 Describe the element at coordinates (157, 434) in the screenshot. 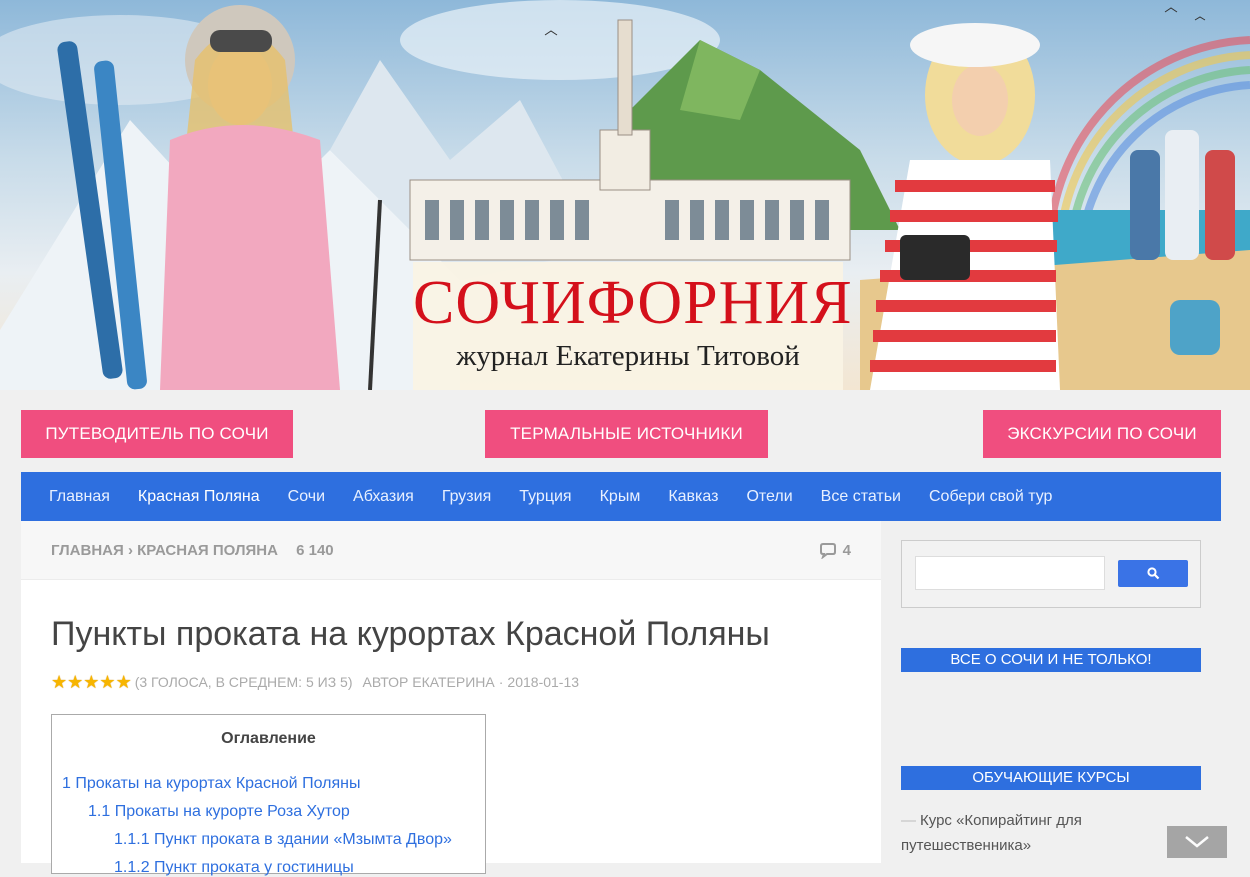

I see `guide-sochi-button: ПУТЕВОДИТЕЛЬ ПО СОЧИ` at that location.